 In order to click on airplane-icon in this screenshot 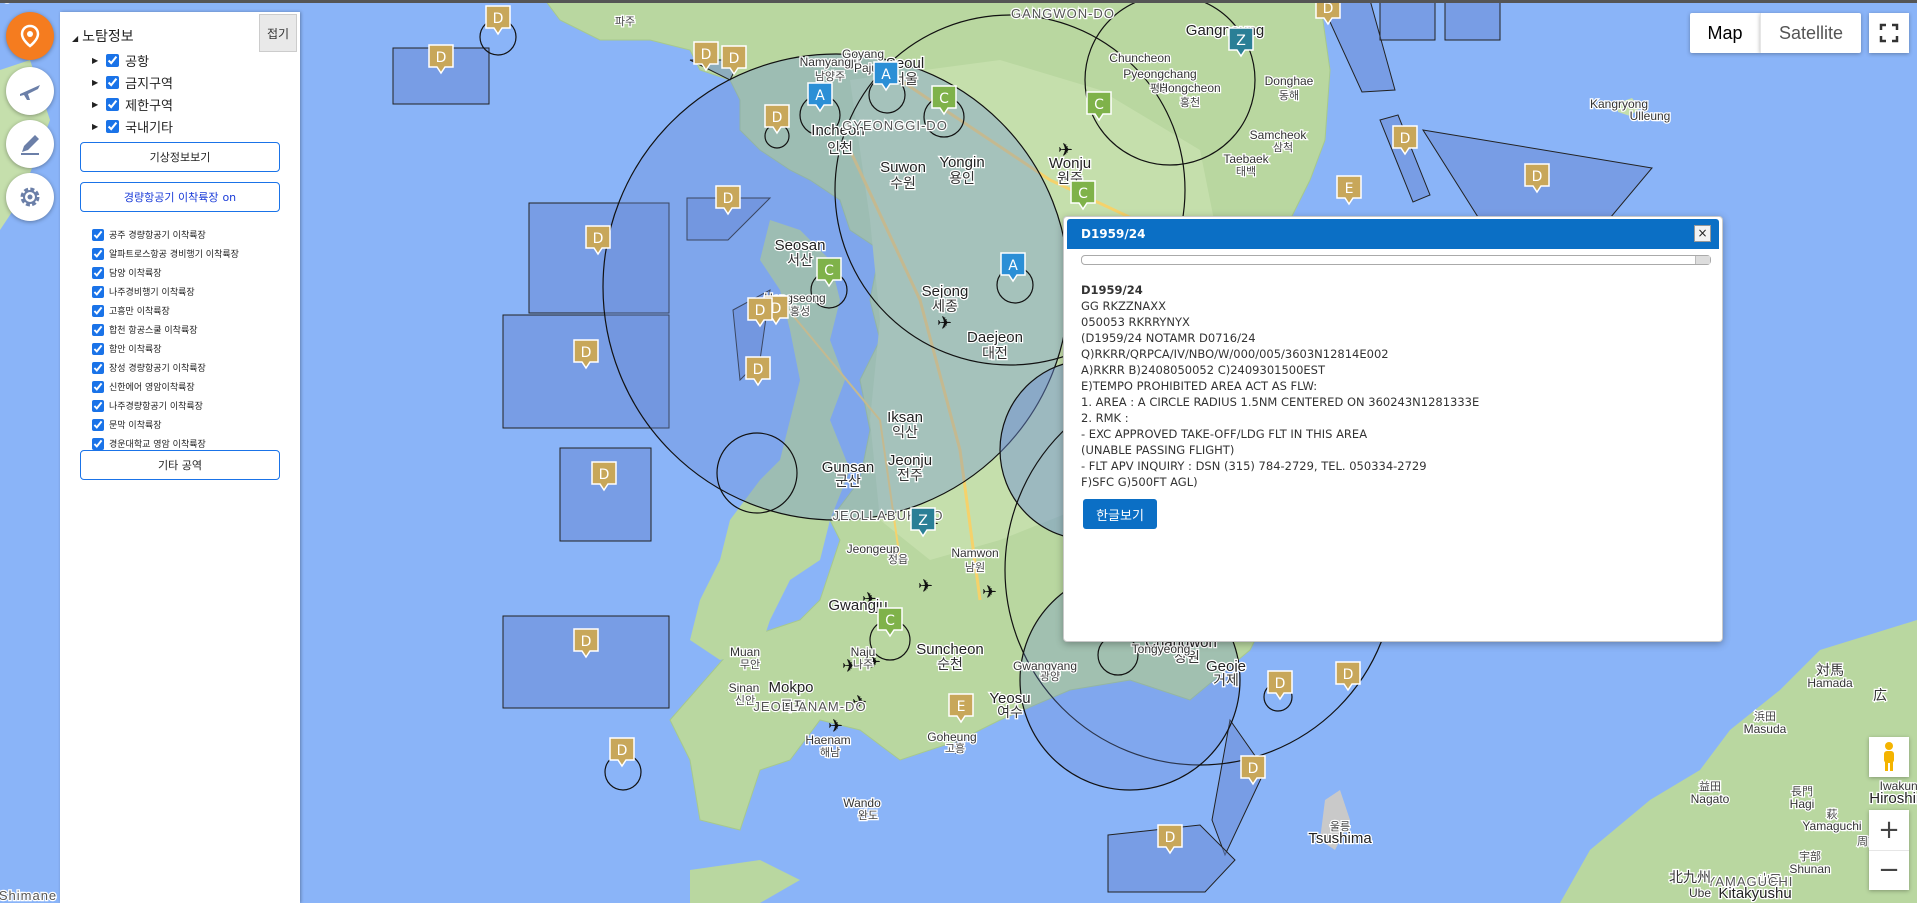, I will do `click(30, 92)`.